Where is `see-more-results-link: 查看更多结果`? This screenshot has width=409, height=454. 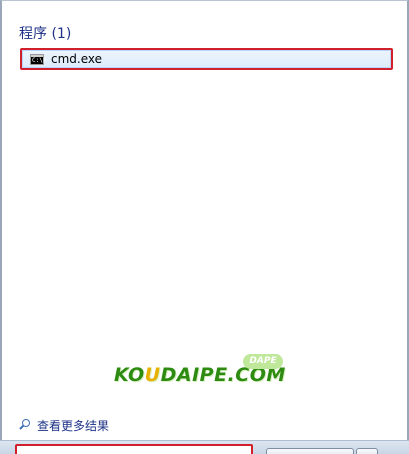
see-more-results-link: 查看更多结果 is located at coordinates (64, 425).